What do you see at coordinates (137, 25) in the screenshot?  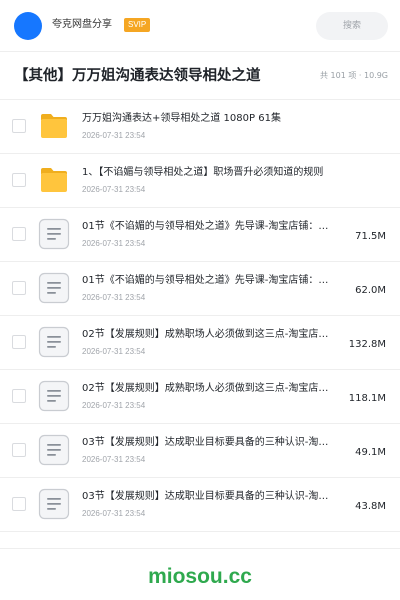 I see `svip-badge: SVIP` at bounding box center [137, 25].